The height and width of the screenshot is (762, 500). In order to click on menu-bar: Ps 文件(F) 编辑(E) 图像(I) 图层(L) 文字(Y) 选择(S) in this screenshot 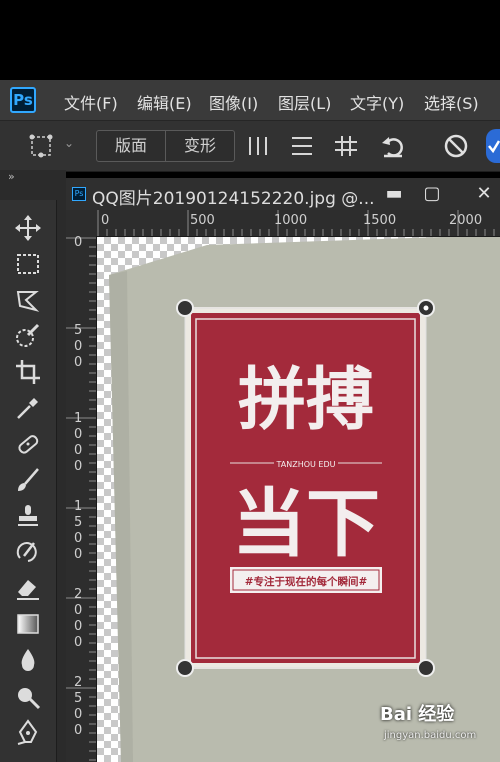, I will do `click(250, 100)`.